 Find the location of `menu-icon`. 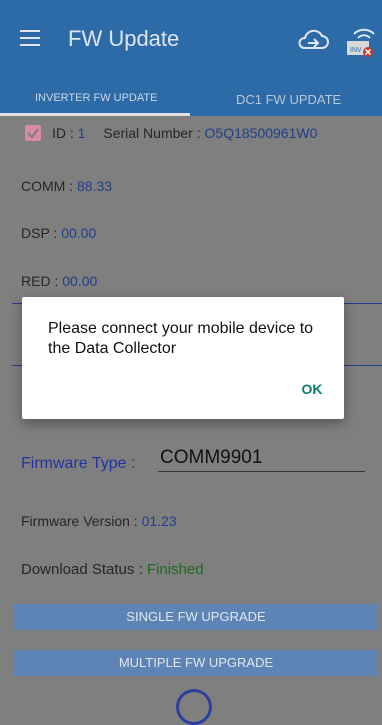

menu-icon is located at coordinates (30, 39).